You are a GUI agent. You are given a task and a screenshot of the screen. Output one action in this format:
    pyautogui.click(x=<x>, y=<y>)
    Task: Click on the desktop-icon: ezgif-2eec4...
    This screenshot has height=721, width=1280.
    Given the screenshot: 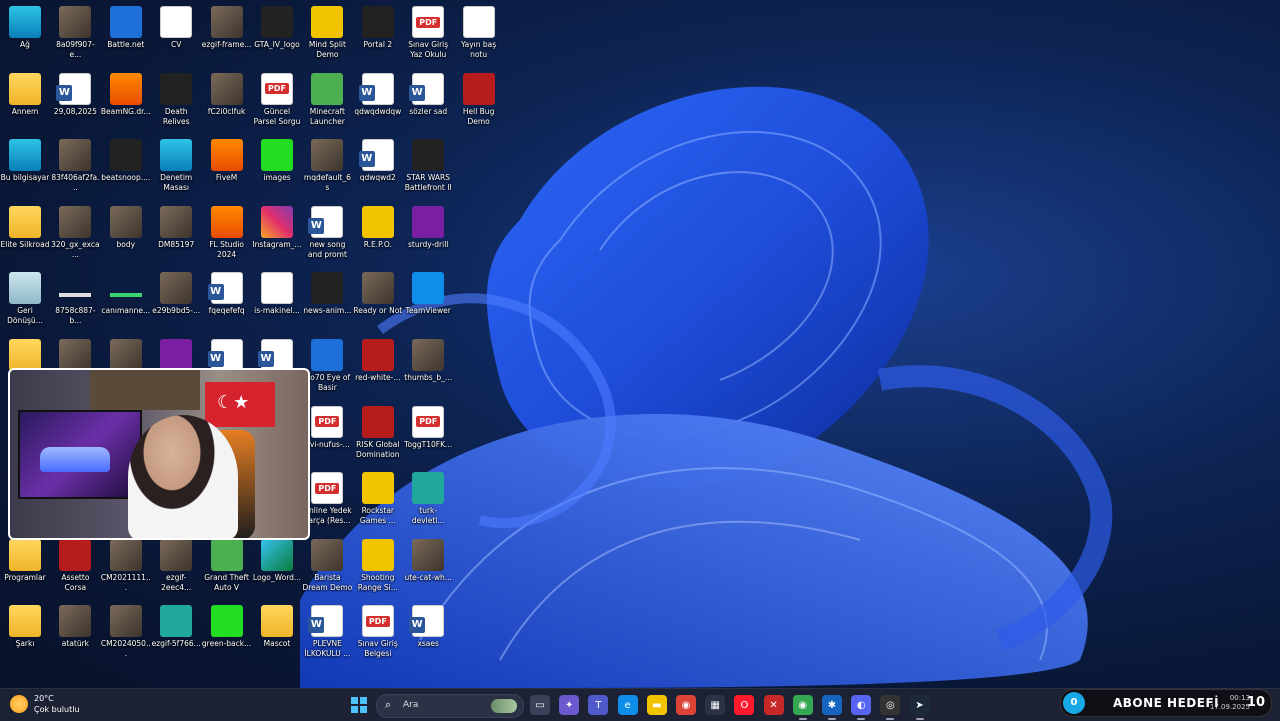 What is the action you would take?
    pyautogui.click(x=176, y=563)
    